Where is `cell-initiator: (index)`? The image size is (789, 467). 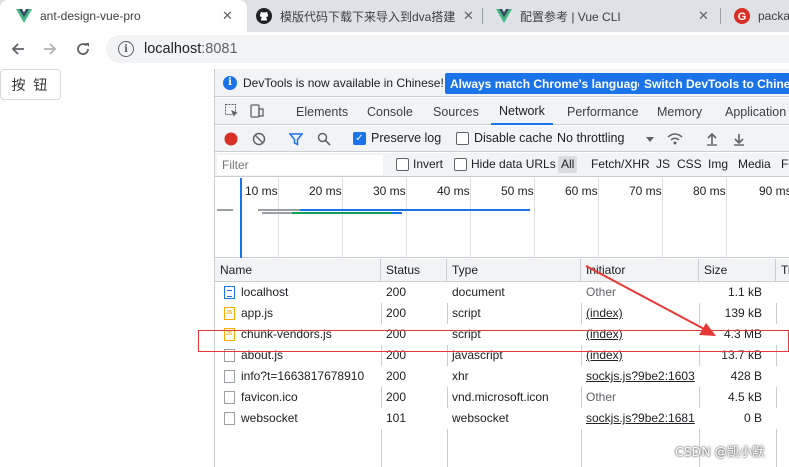
cell-initiator: (index) is located at coordinates (640, 313).